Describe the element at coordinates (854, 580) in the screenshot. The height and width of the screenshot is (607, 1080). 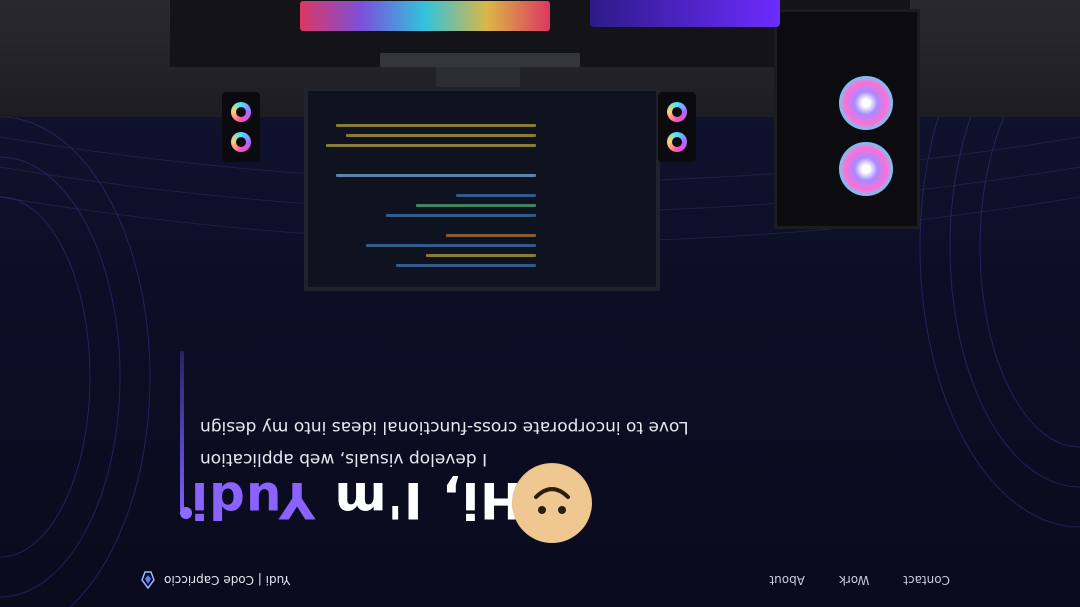
I see `nav-work-link: Work` at that location.